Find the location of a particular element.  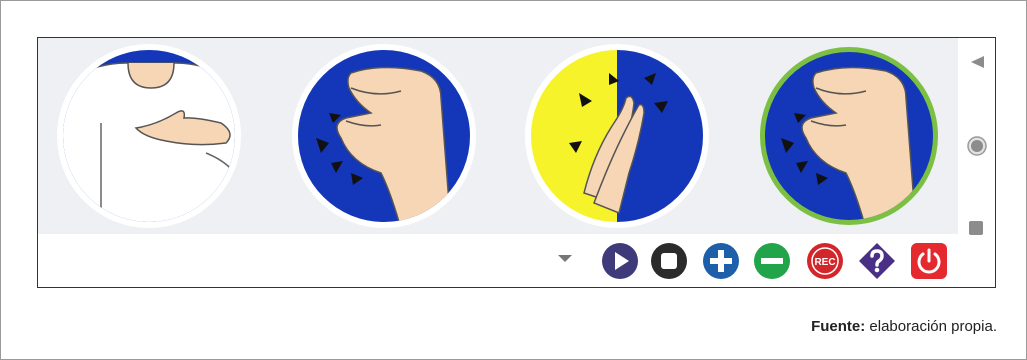

record-icon: REC is located at coordinates (825, 261).